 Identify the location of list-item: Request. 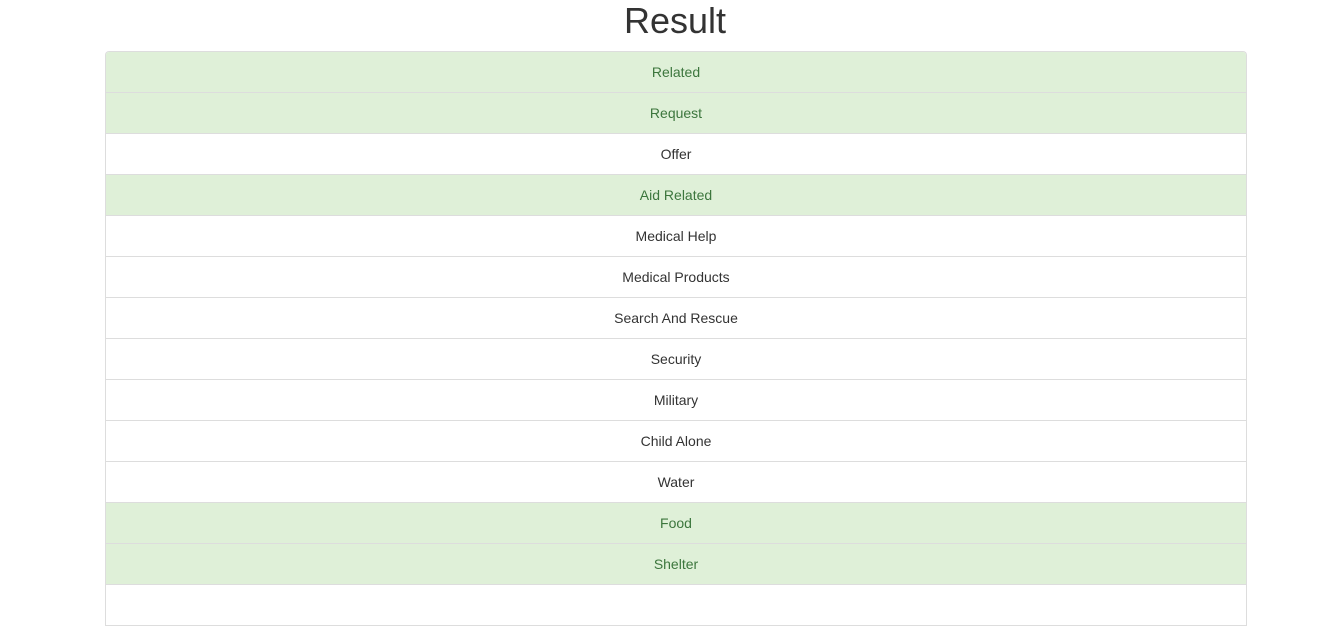
(676, 113).